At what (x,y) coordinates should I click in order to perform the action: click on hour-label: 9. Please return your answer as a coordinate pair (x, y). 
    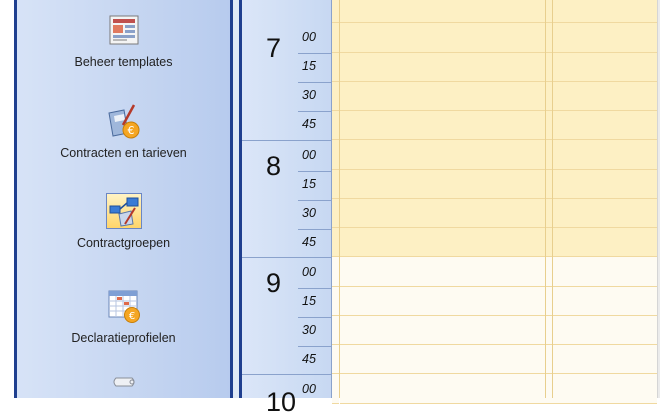
    Looking at the image, I should click on (274, 283).